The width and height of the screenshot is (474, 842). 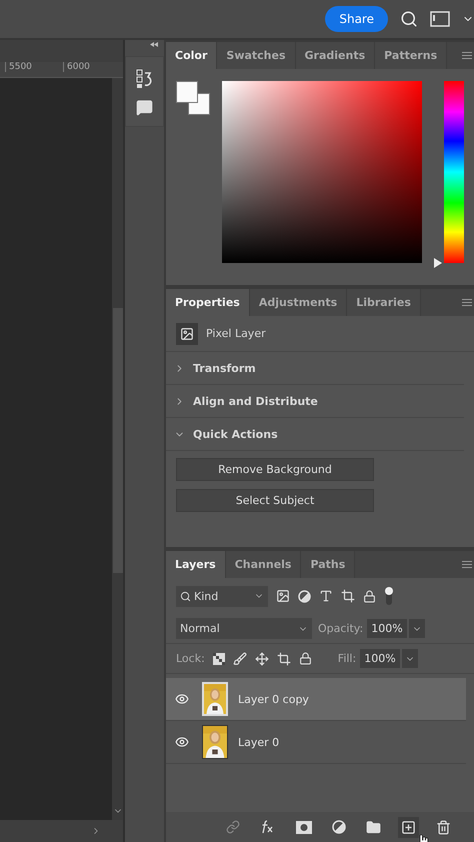 What do you see at coordinates (145, 107) in the screenshot?
I see `comment-icon` at bounding box center [145, 107].